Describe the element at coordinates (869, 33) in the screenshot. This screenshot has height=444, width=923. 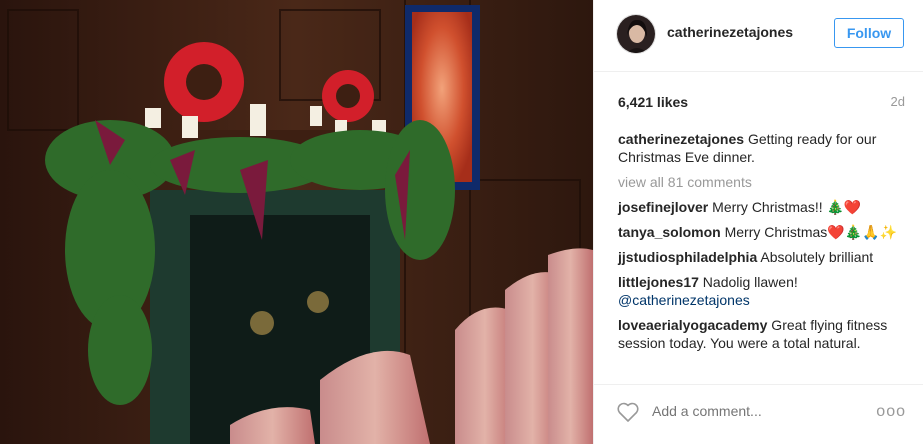
I see `follow-button: Follow` at that location.